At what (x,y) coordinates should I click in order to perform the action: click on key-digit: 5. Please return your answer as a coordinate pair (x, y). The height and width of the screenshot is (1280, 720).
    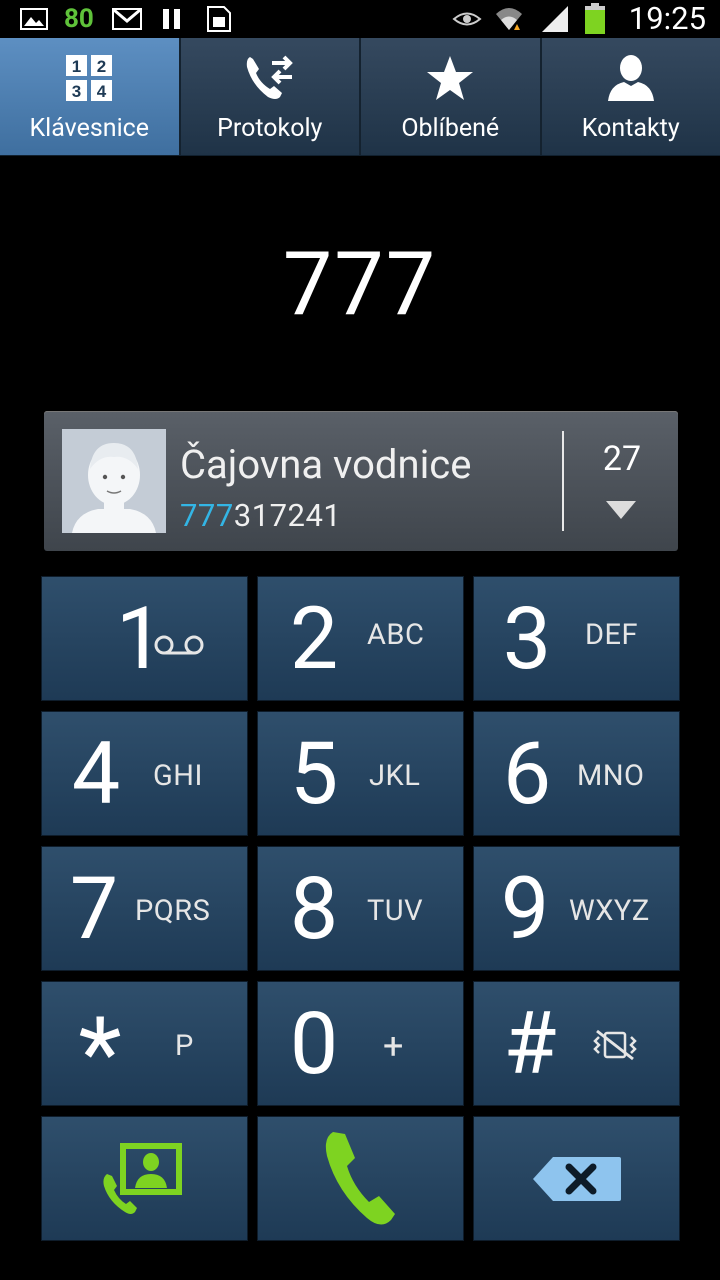
    Looking at the image, I should click on (314, 773).